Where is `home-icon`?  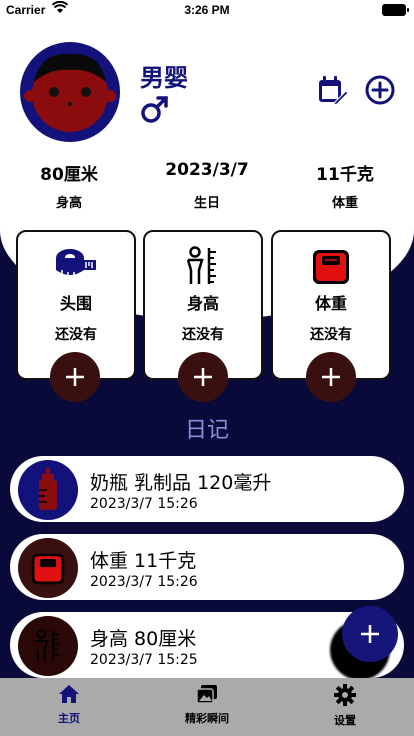
home-icon is located at coordinates (69, 694).